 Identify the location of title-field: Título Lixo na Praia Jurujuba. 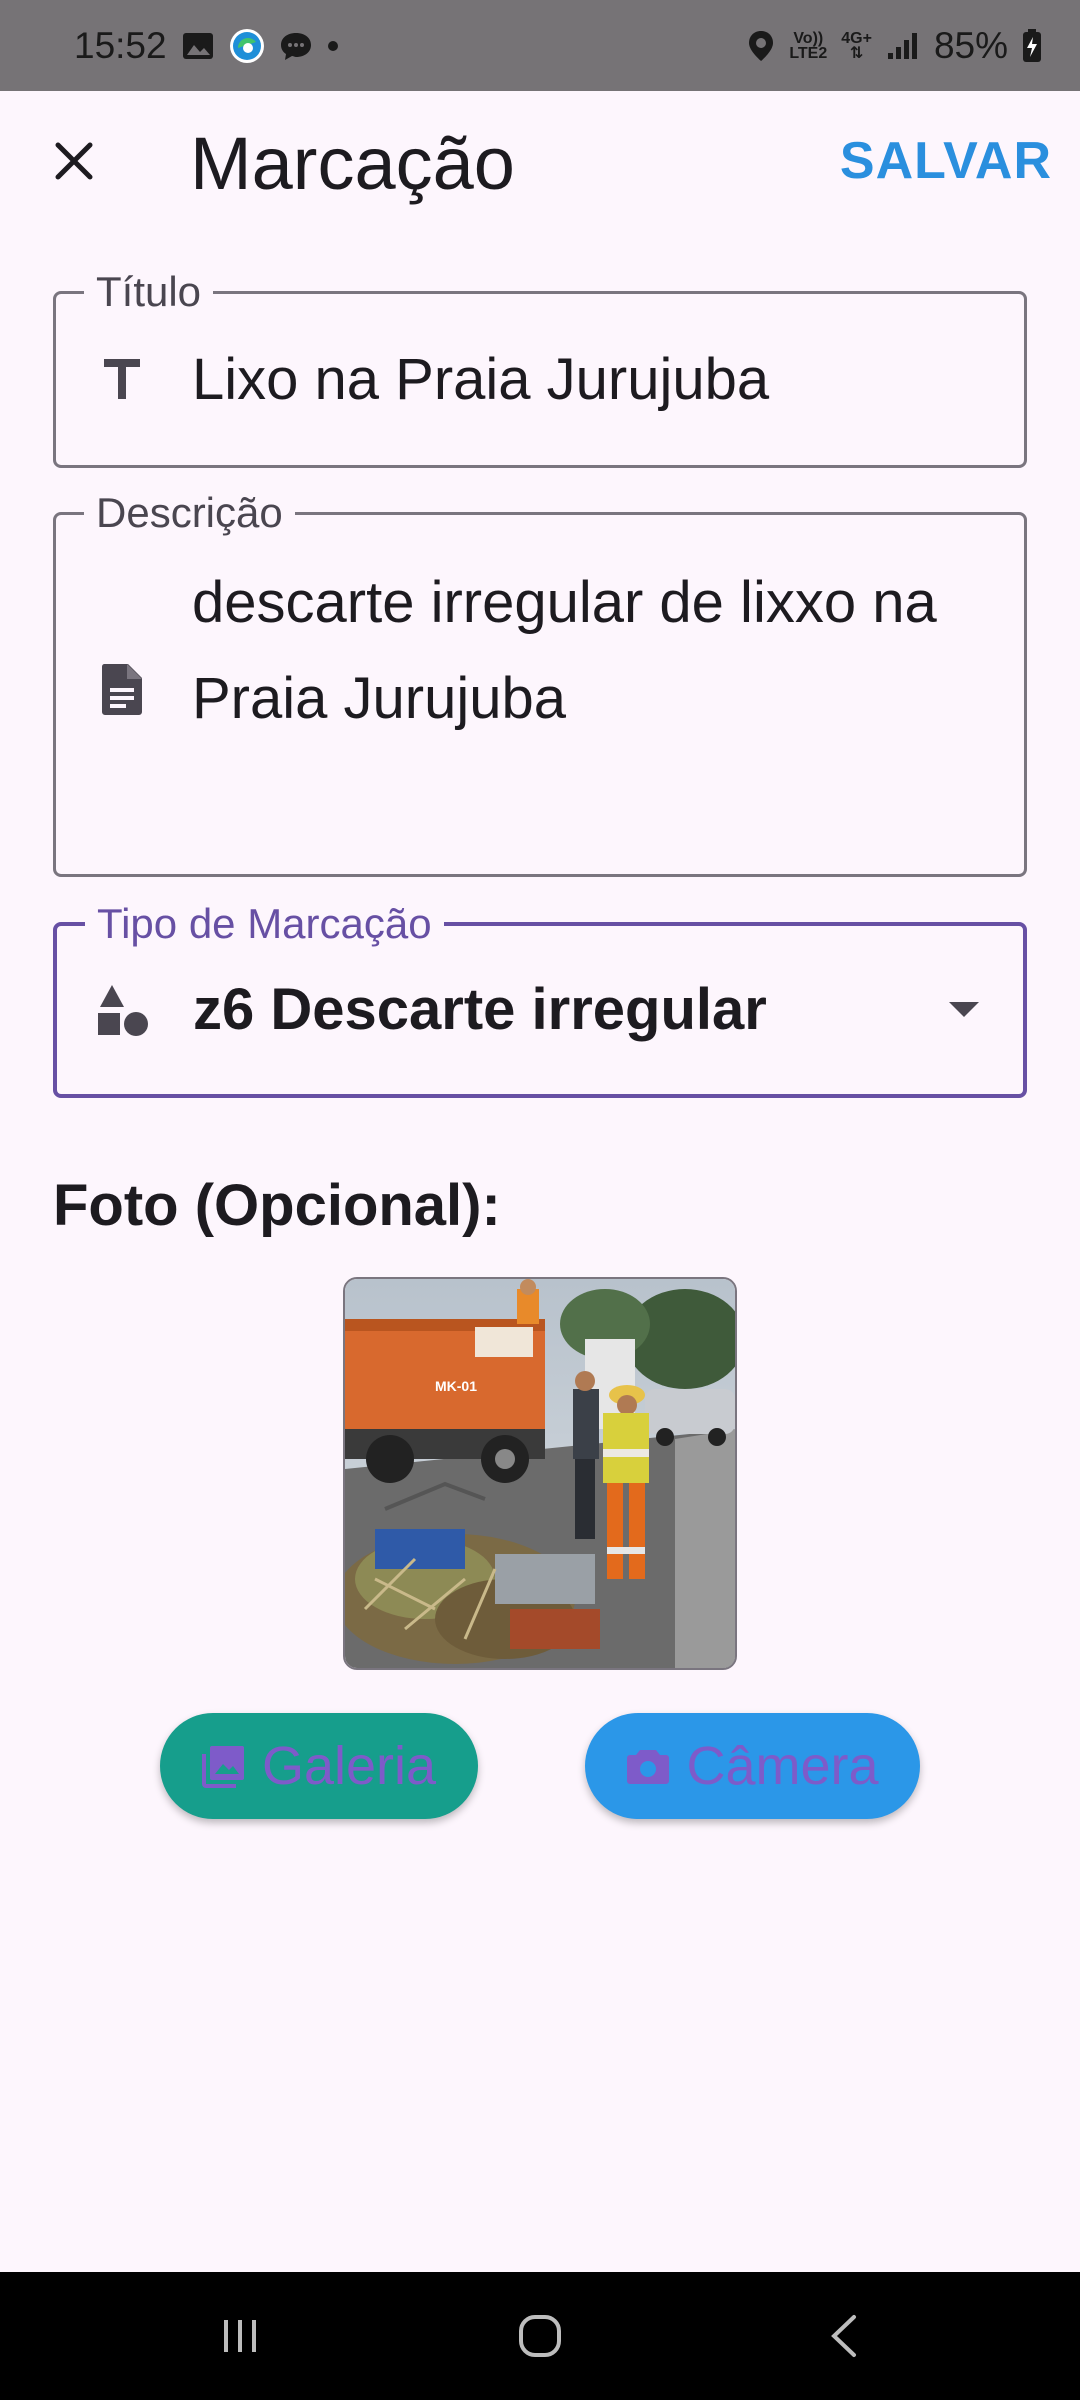
(540, 368).